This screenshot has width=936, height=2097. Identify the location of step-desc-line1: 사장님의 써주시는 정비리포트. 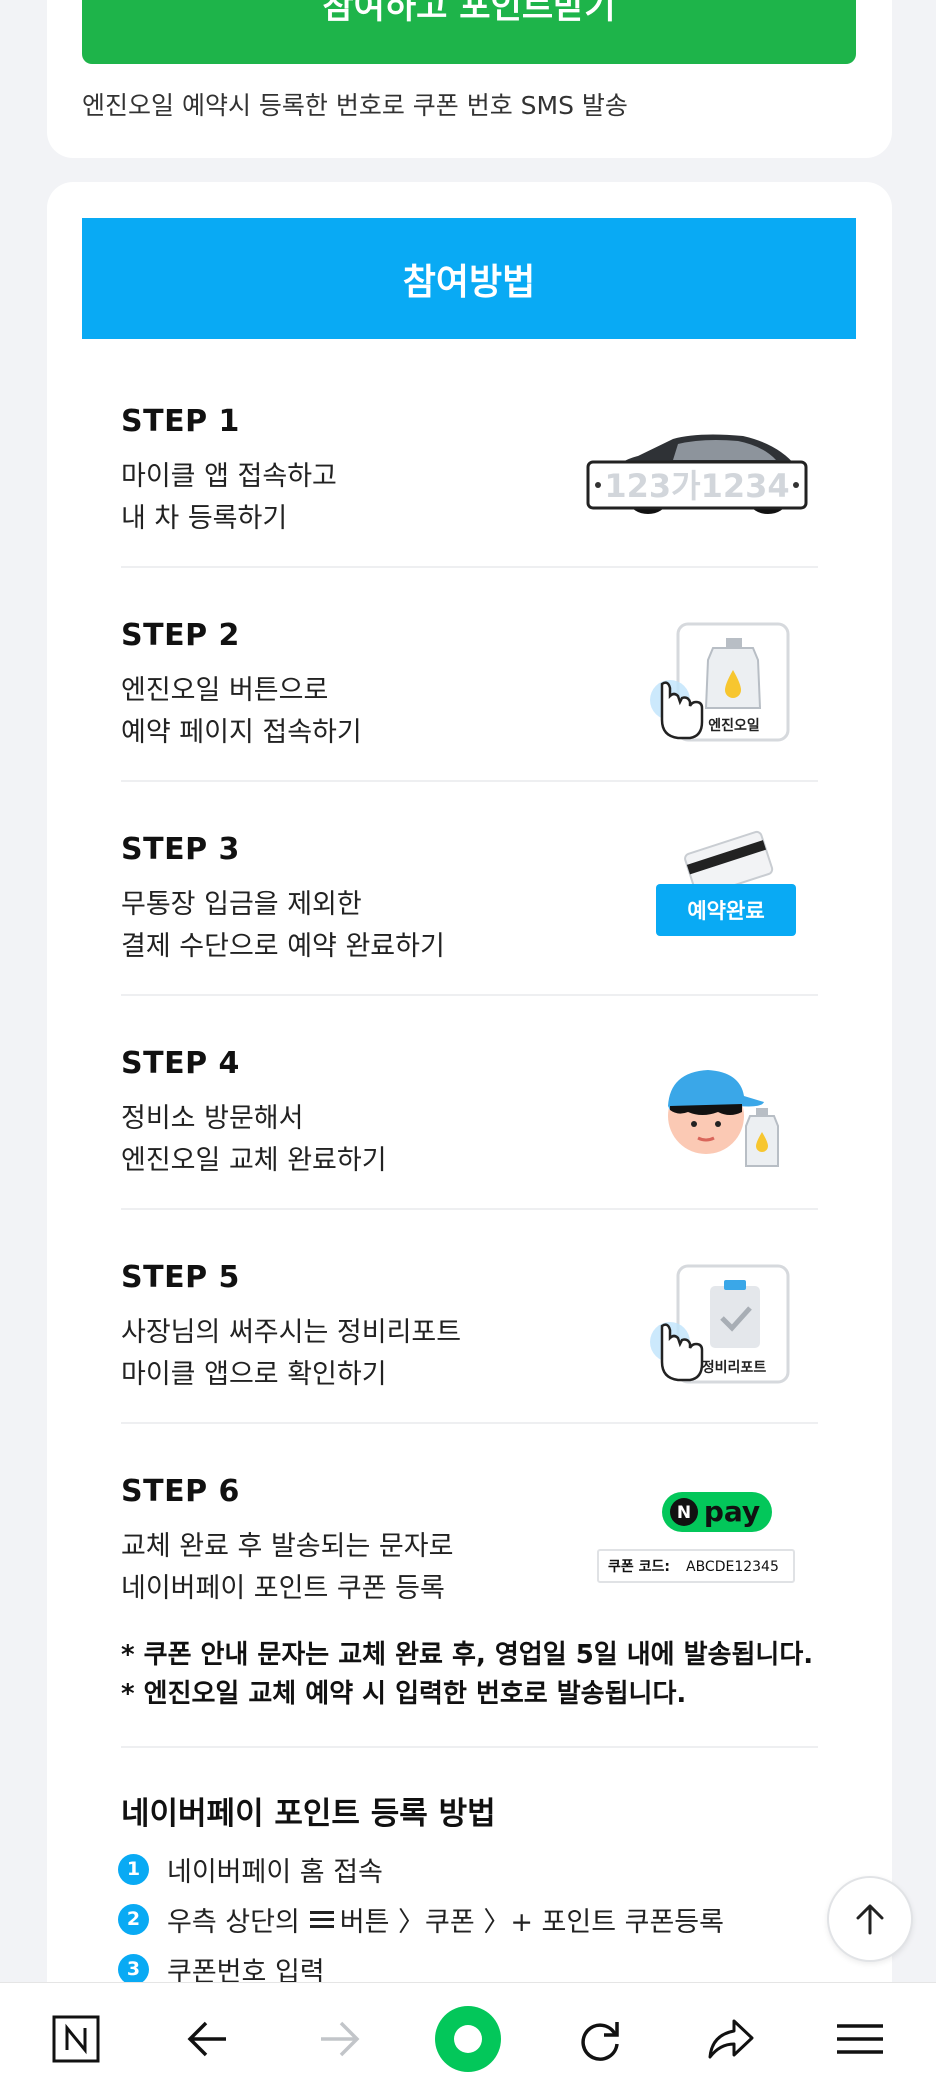
(291, 1332).